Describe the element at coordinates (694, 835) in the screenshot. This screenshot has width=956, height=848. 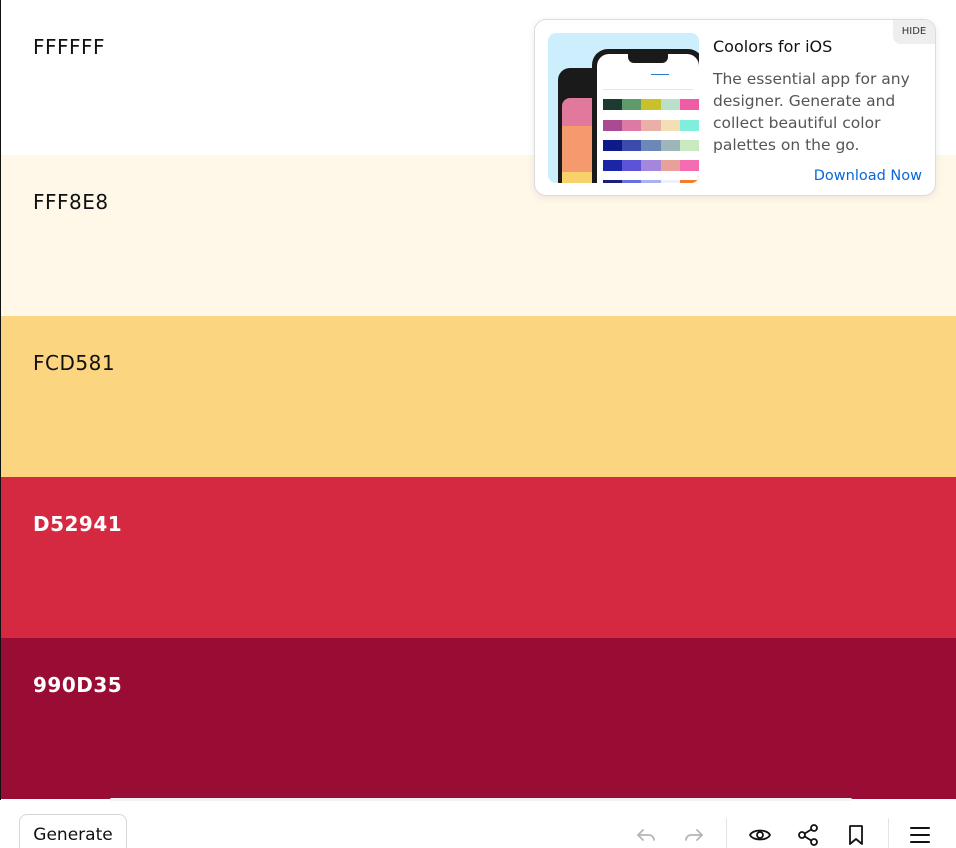
I see `redo-icon` at that location.